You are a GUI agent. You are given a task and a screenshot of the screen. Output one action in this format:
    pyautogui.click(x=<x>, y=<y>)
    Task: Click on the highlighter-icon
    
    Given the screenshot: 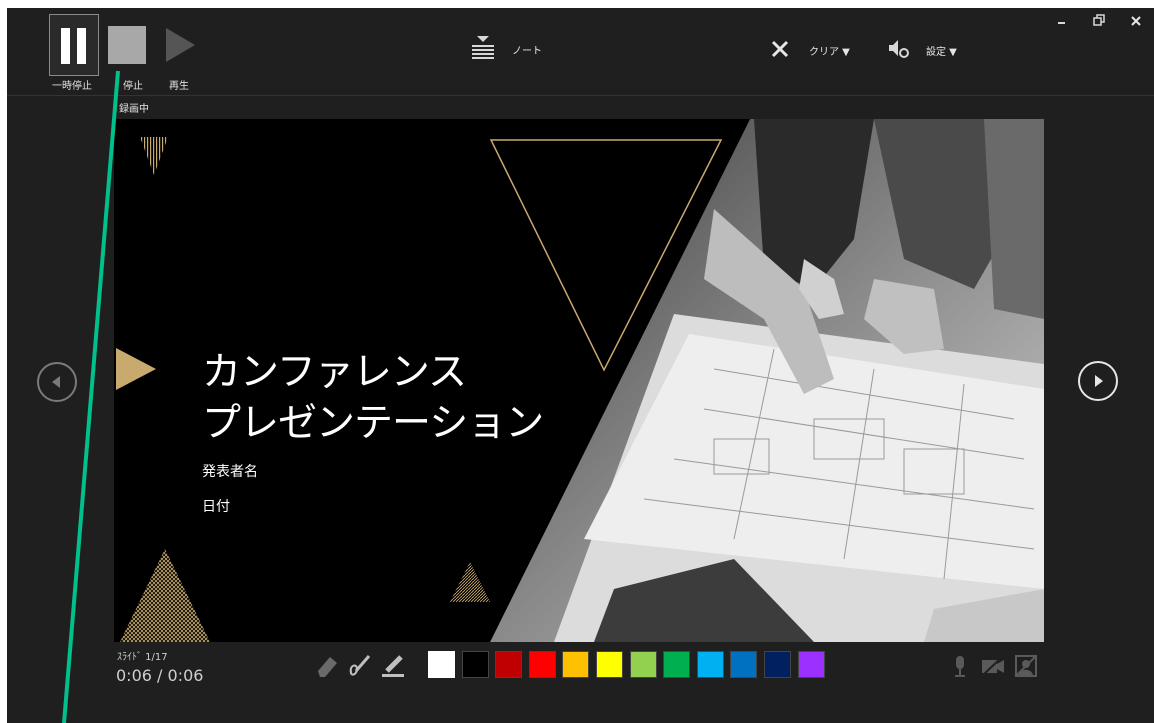 What is the action you would take?
    pyautogui.click(x=393, y=666)
    